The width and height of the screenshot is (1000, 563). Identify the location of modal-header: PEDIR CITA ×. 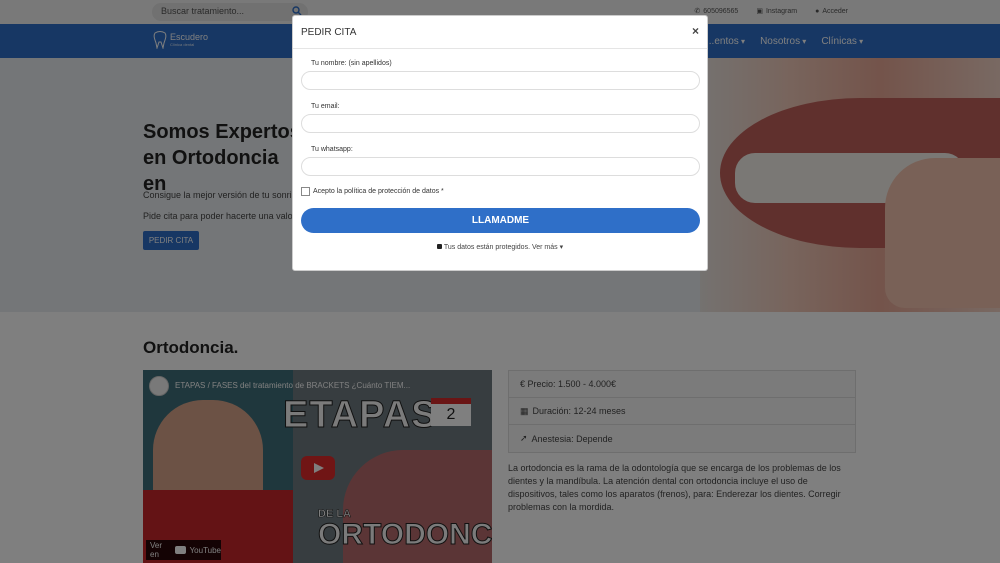
(500, 32).